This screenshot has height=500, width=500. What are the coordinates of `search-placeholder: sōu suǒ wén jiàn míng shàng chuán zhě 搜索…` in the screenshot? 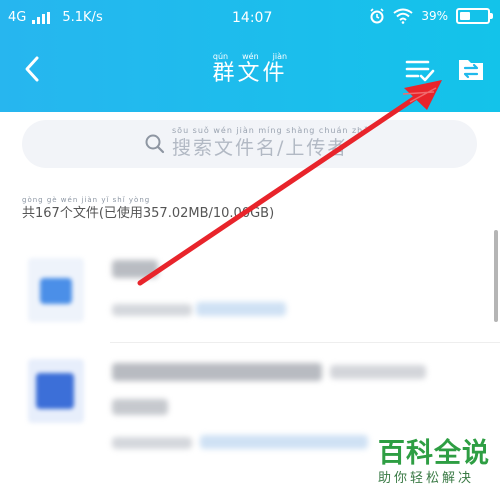 It's located at (270, 143).